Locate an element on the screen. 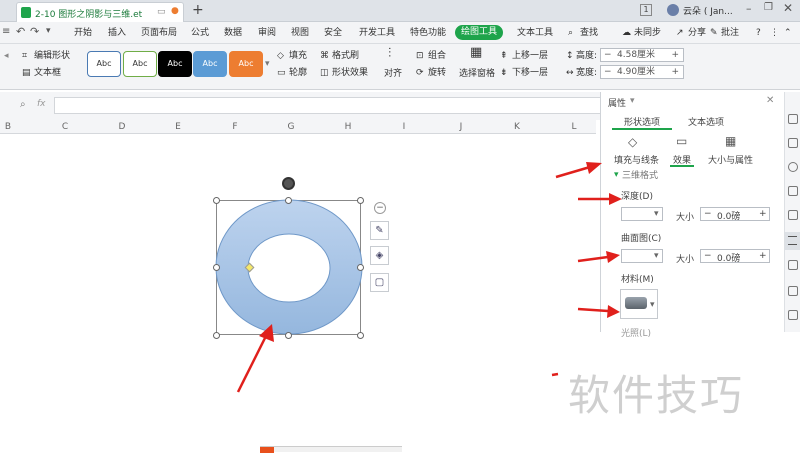 Image resolution: width=800 pixels, height=453 pixels. watermark: 软件技巧 is located at coordinates (656, 395).